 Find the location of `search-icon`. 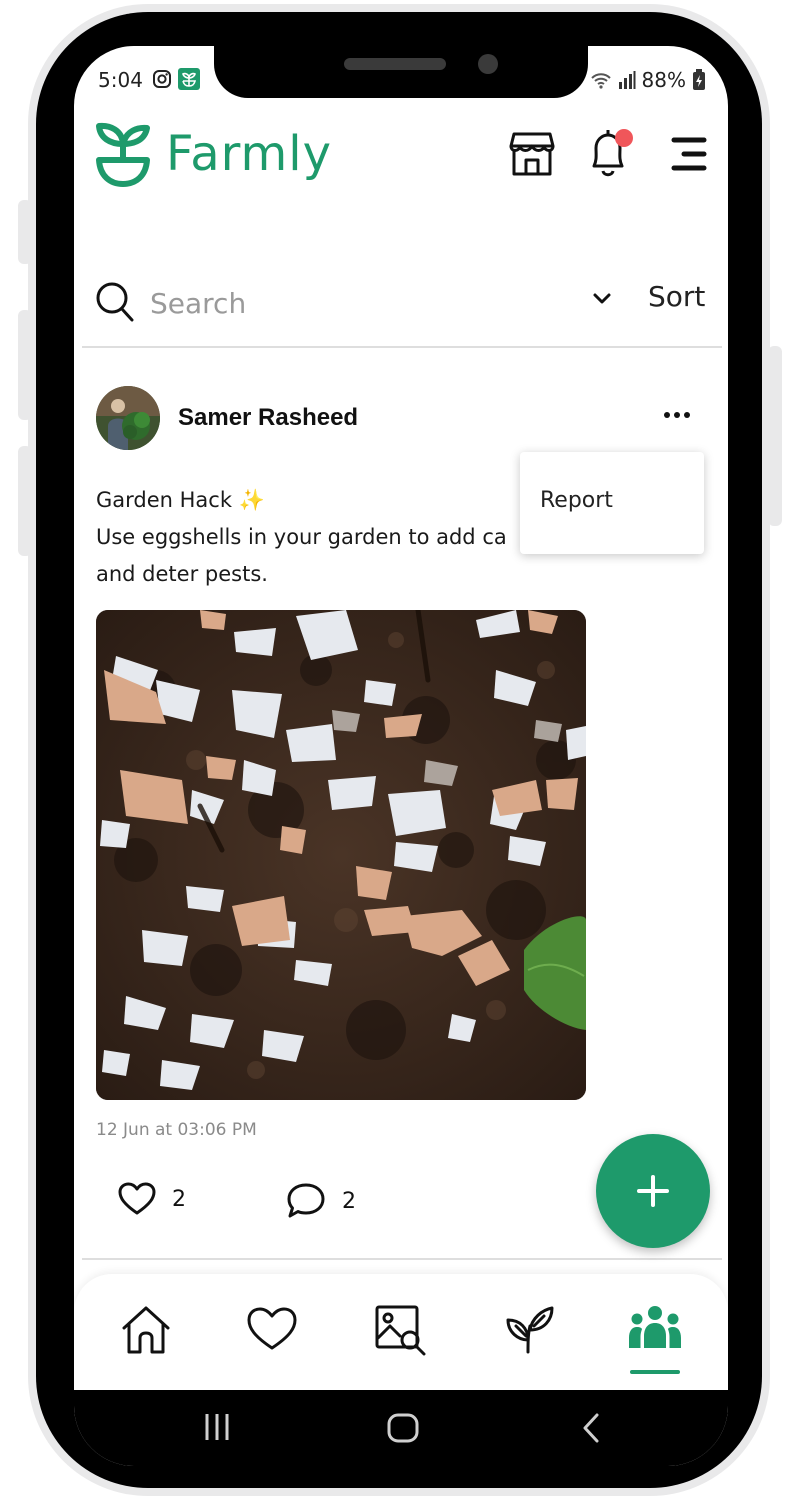

search-icon is located at coordinates (115, 302).